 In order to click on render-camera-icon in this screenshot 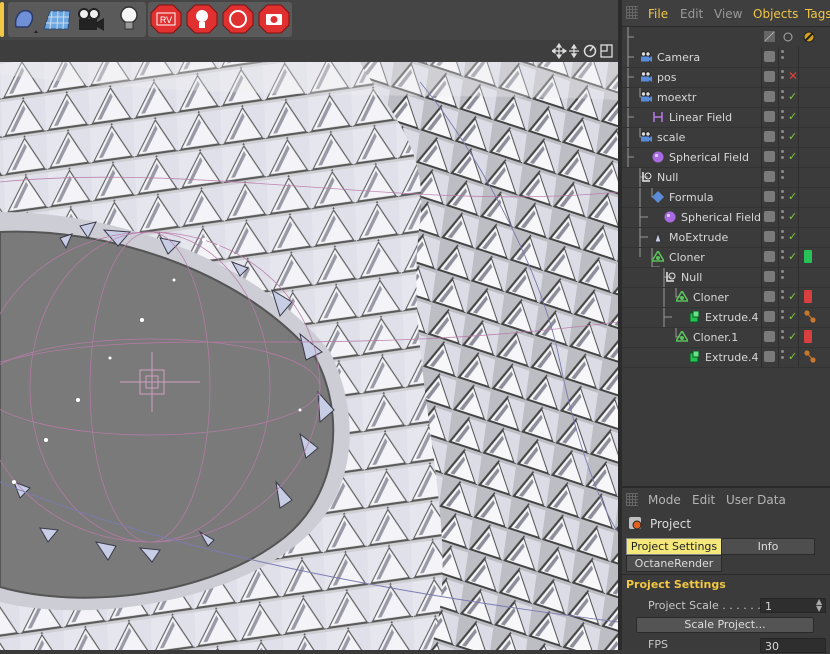, I will do `click(274, 19)`.